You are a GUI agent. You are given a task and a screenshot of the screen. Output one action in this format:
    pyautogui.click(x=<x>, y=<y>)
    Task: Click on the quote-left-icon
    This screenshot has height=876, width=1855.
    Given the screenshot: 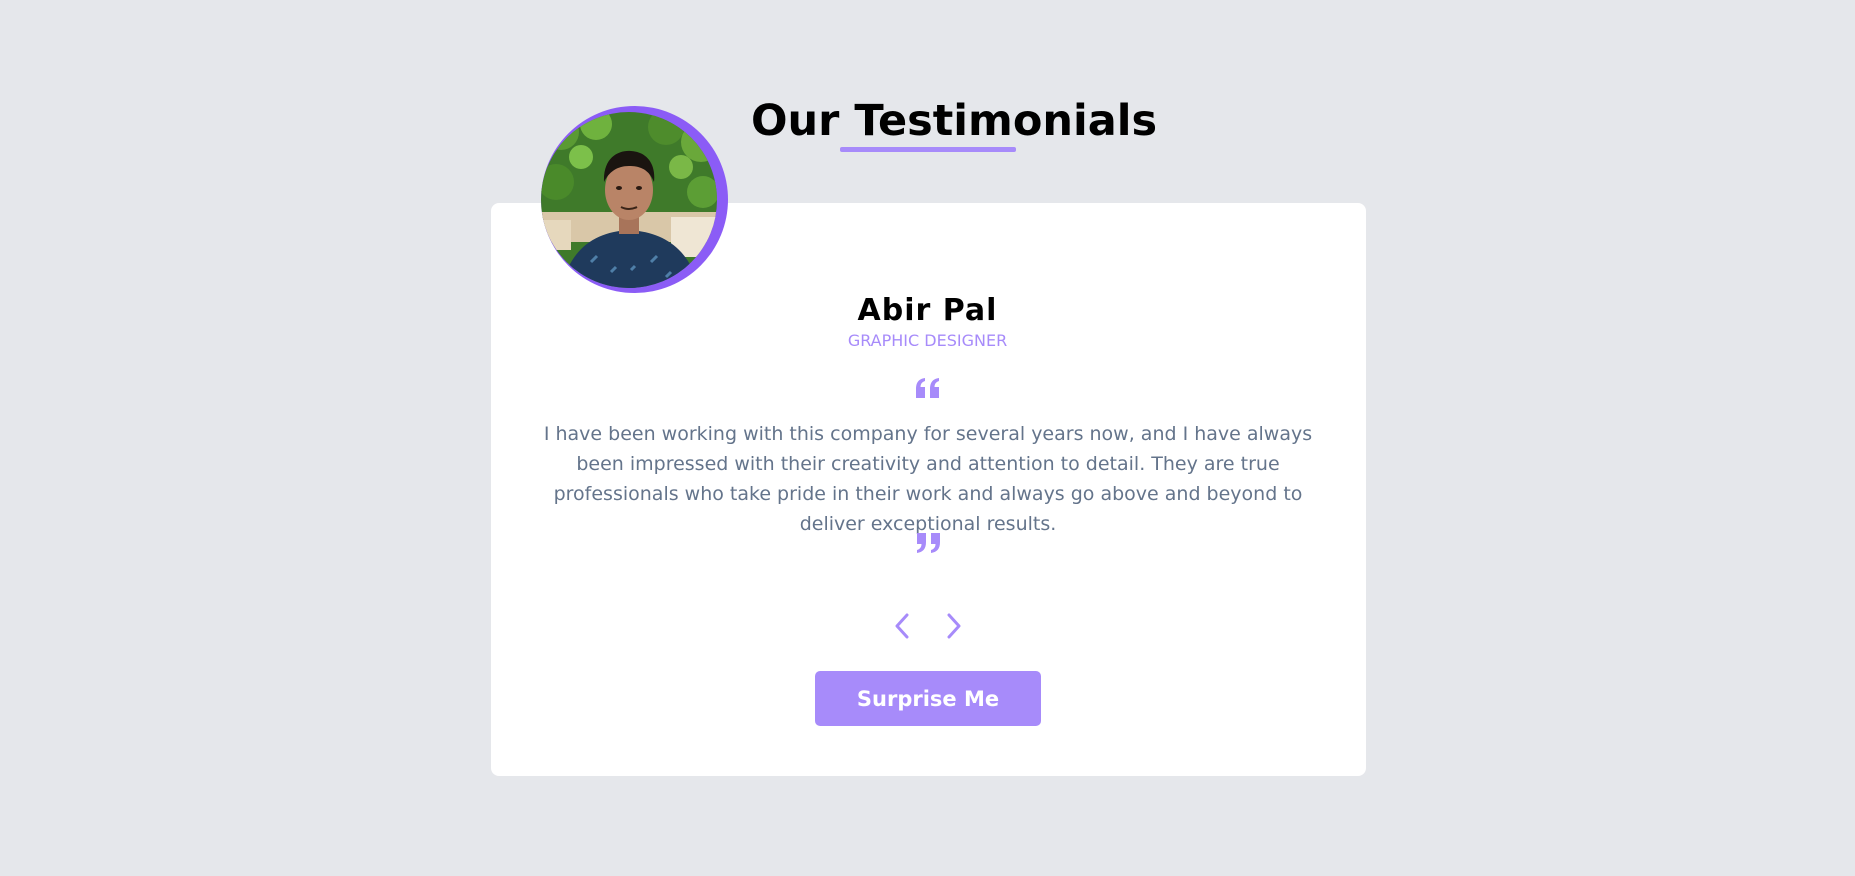 What is the action you would take?
    pyautogui.click(x=927, y=388)
    